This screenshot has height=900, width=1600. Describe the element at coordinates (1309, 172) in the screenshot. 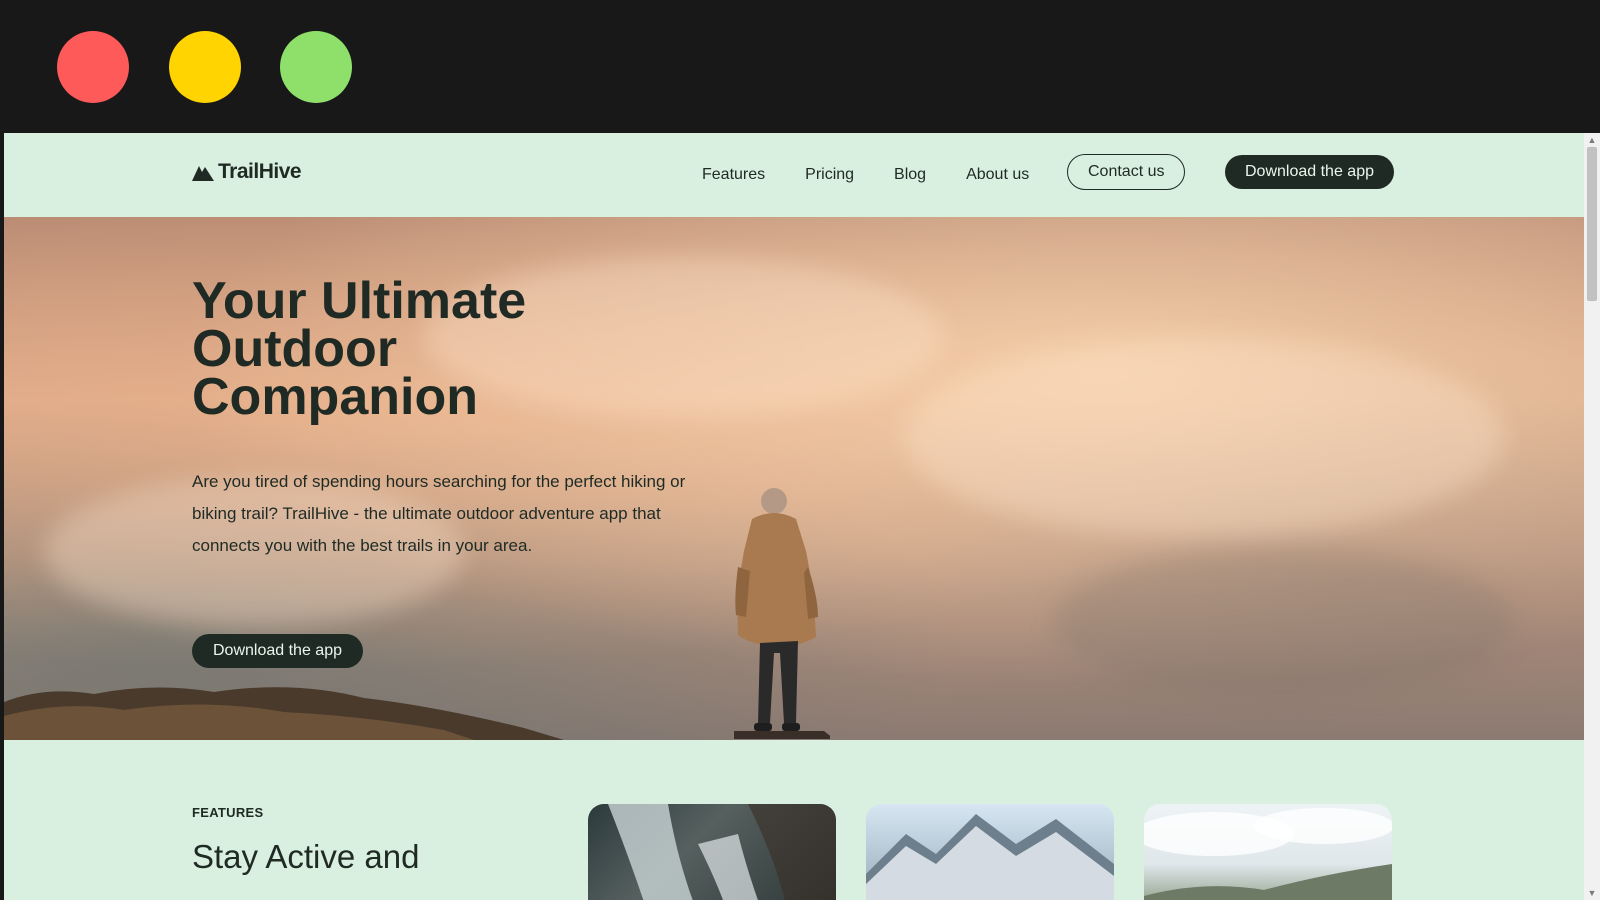

I see `nav-download-app-button: Download the app` at that location.